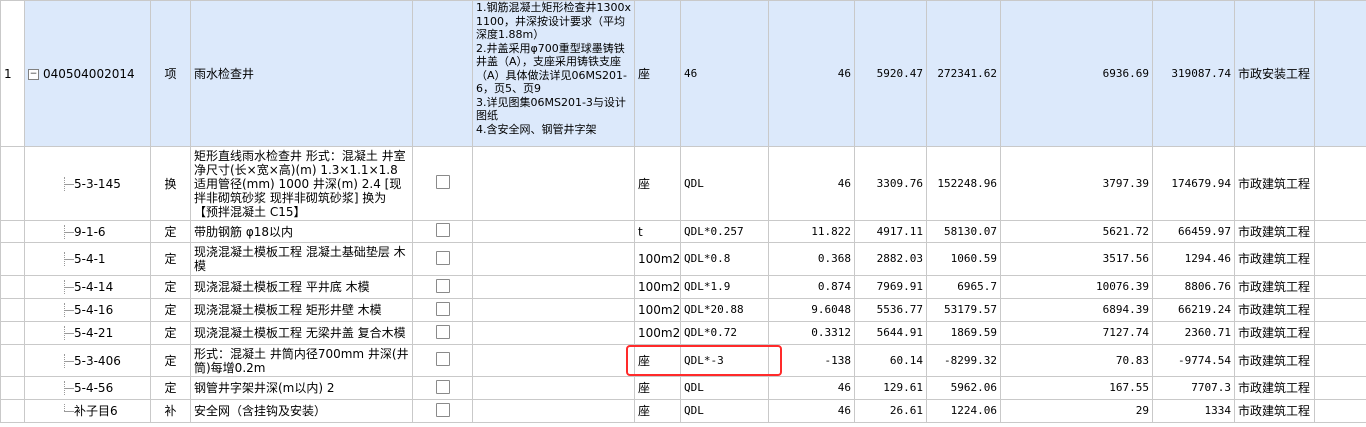 This screenshot has width=1366, height=427. What do you see at coordinates (724, 73) in the screenshot?
I see `qty-expr-cell: 46` at bounding box center [724, 73].